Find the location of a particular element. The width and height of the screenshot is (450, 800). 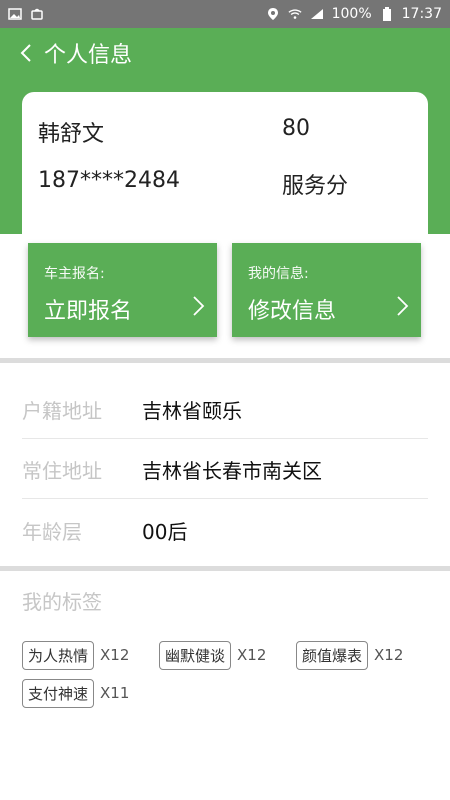

nav-bar: 个人信息 is located at coordinates (74, 53).